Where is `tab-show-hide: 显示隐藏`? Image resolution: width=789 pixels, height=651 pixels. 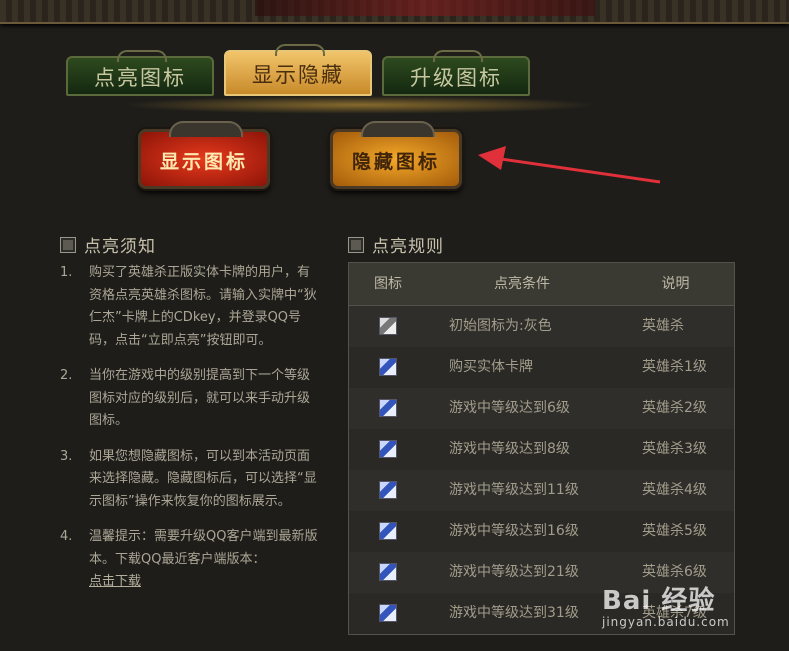
tab-show-hide: 显示隐藏 is located at coordinates (298, 70).